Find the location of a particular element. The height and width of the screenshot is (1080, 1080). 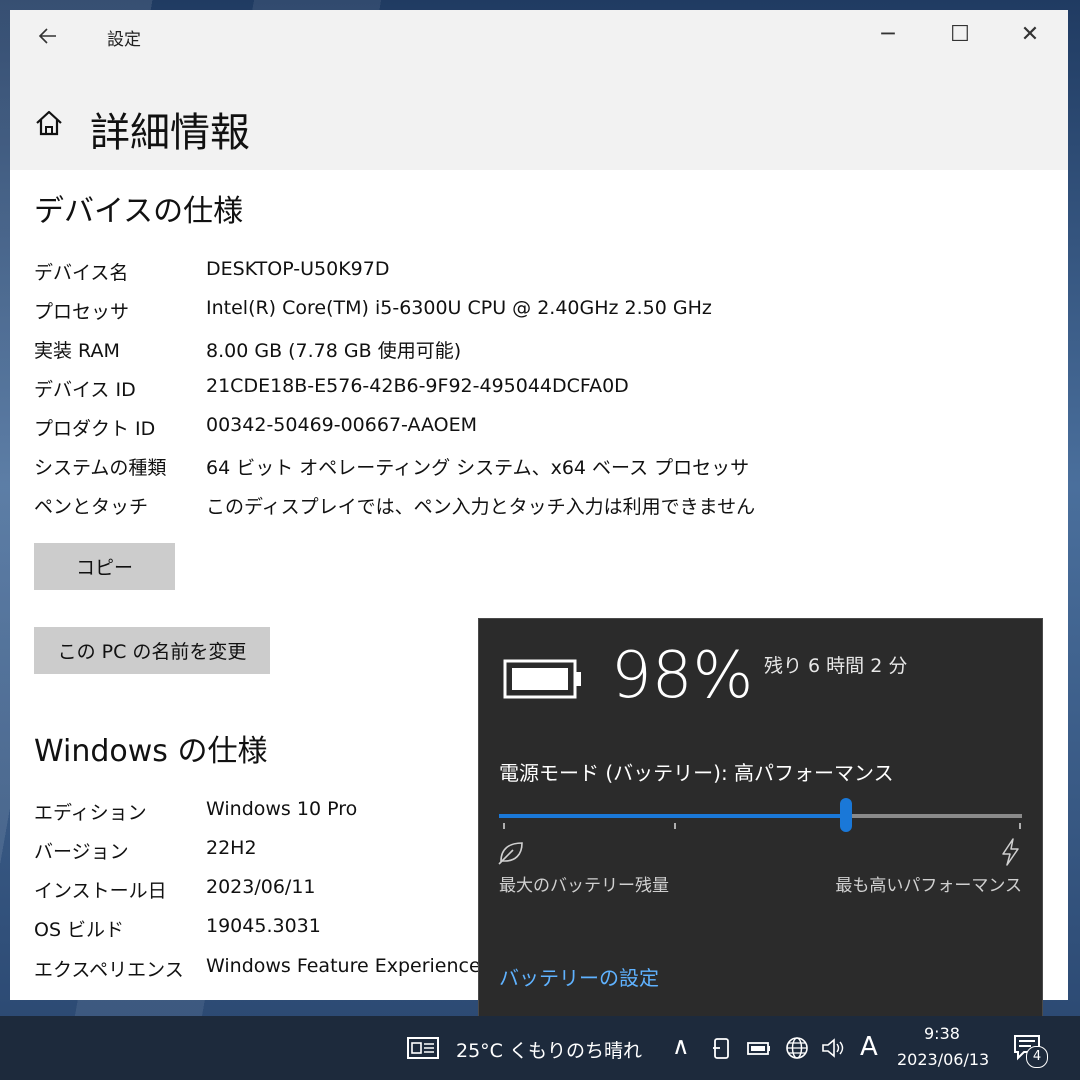

close-button: ✕ is located at coordinates (1030, 36).